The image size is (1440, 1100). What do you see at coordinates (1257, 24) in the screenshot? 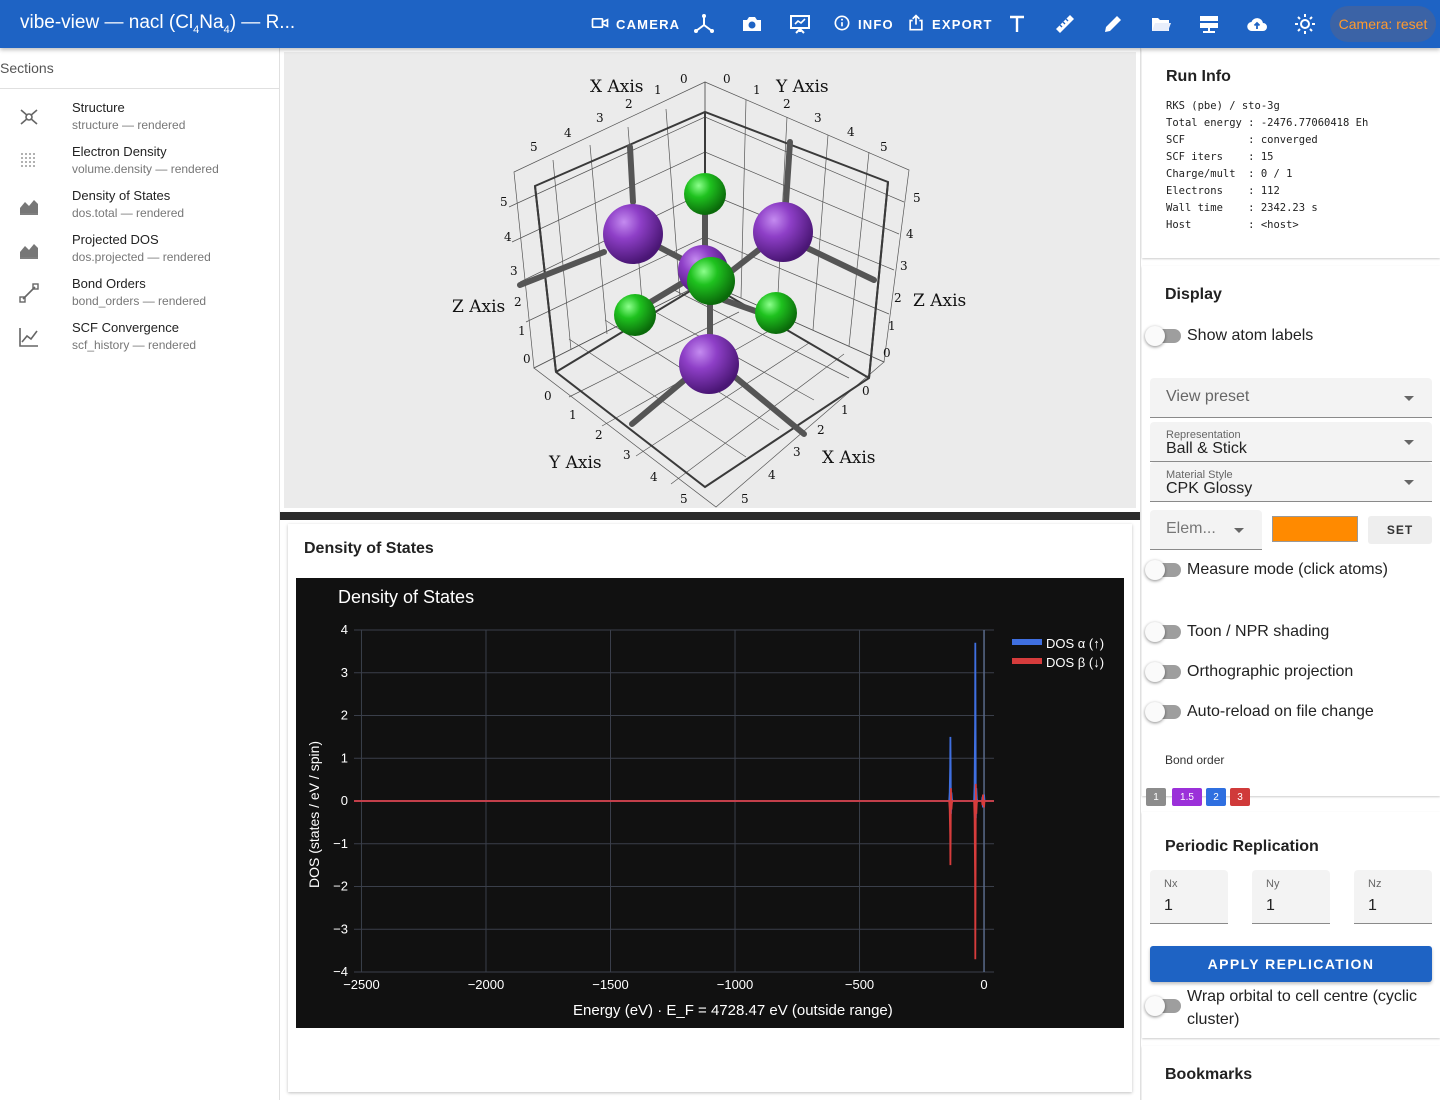
I see `cloud-upload-button` at bounding box center [1257, 24].